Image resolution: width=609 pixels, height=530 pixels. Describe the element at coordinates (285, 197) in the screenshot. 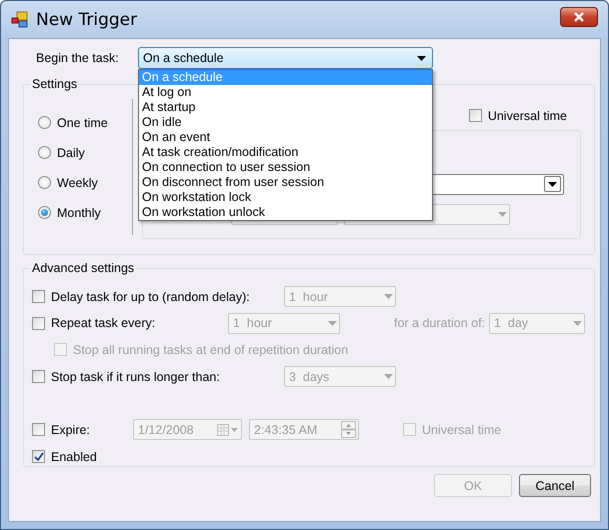

I see `dropdown-option: On workstation lock` at that location.